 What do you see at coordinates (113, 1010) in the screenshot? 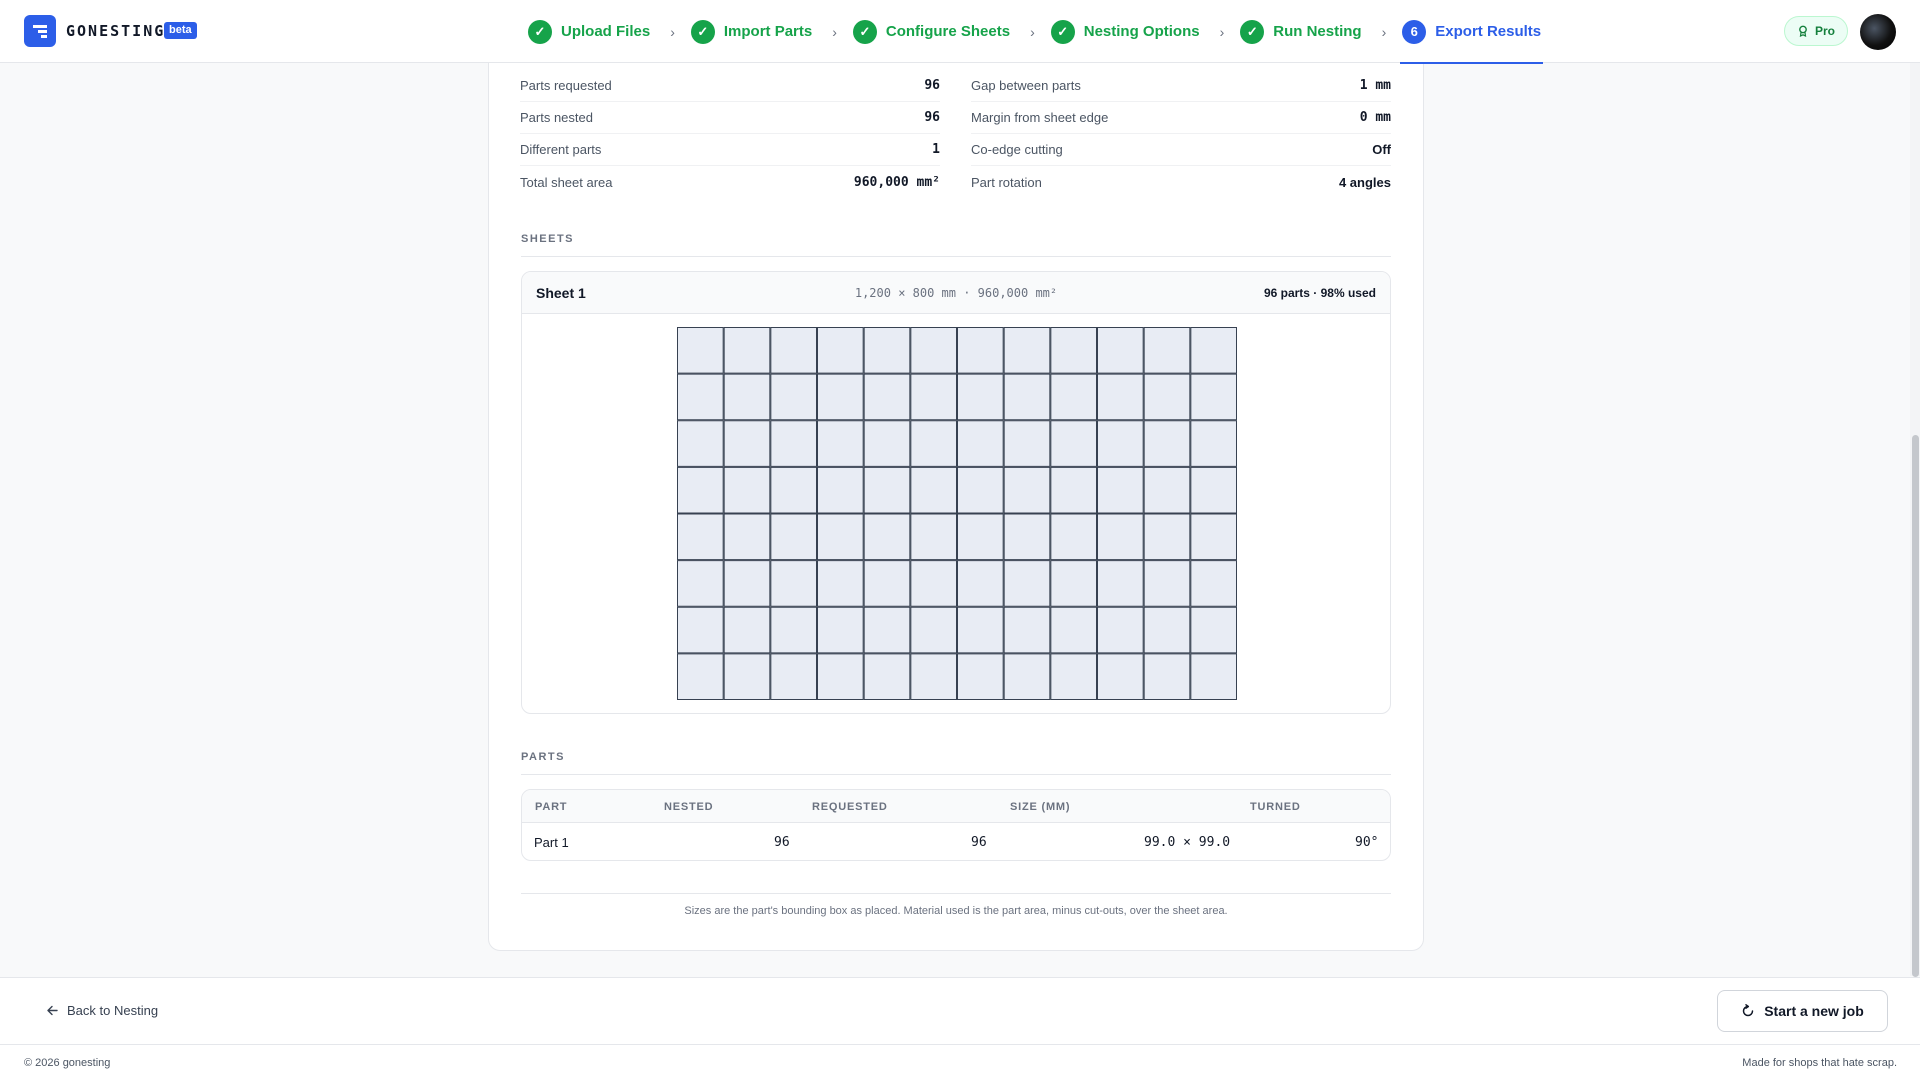
I see `back-label: Back to Nesting` at bounding box center [113, 1010].